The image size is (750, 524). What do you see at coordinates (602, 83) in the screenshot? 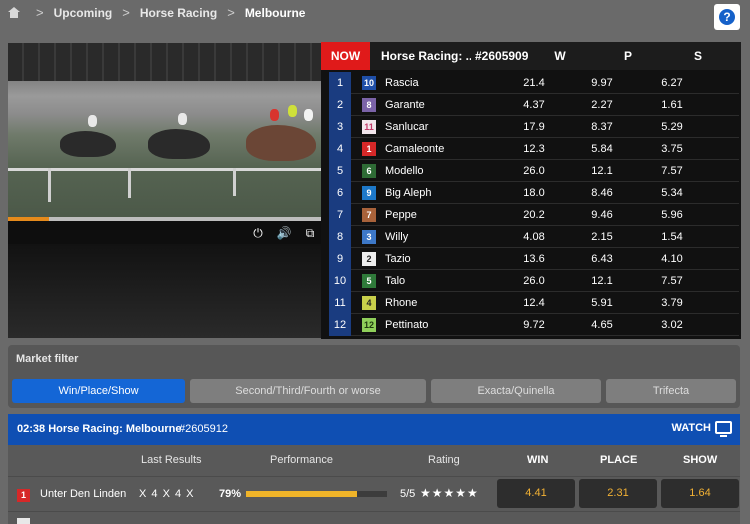
I see `place-odds: 9.97` at bounding box center [602, 83].